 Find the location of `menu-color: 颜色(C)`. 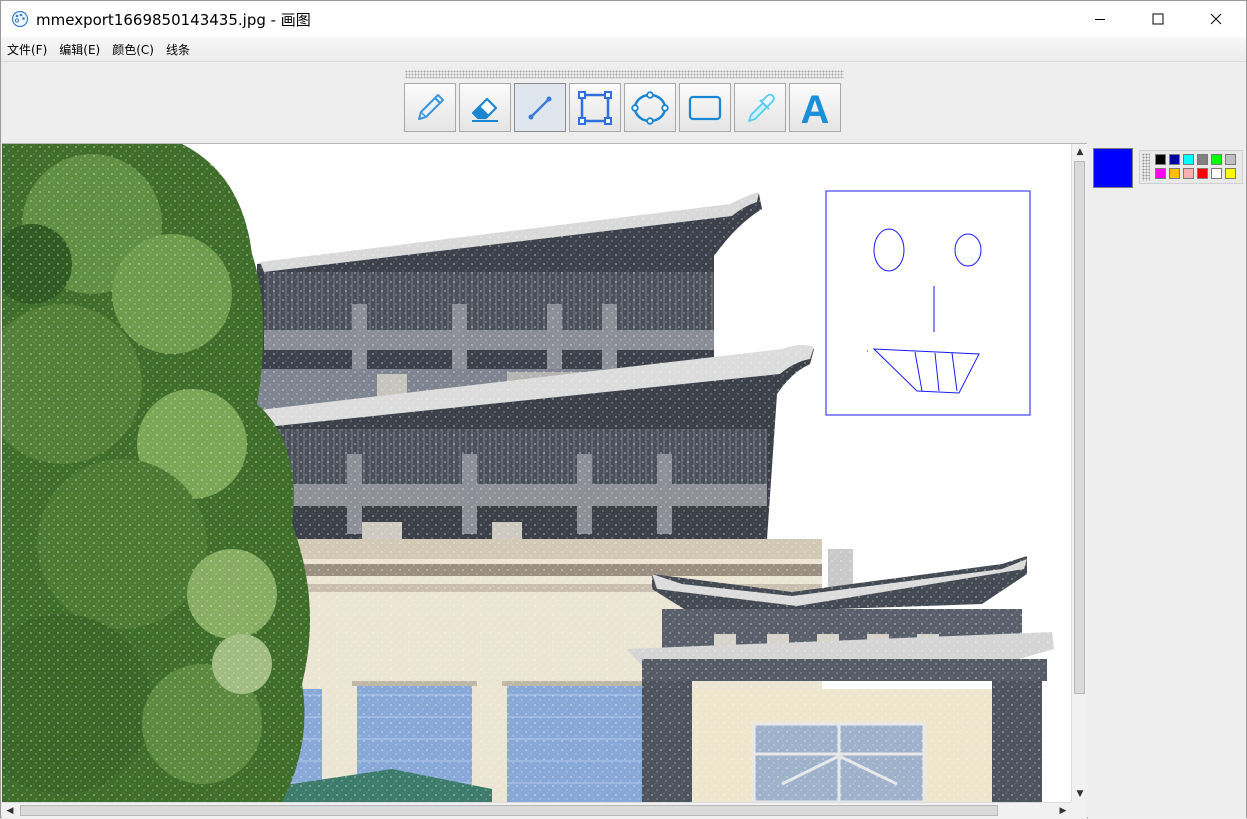

menu-color: 颜色(C) is located at coordinates (133, 49).